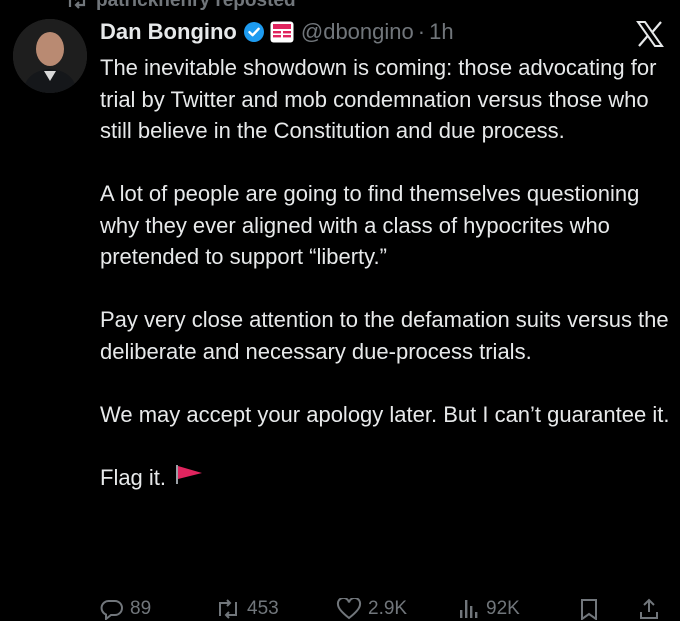 The image size is (680, 621). Describe the element at coordinates (650, 34) in the screenshot. I see `x-logo-icon` at that location.